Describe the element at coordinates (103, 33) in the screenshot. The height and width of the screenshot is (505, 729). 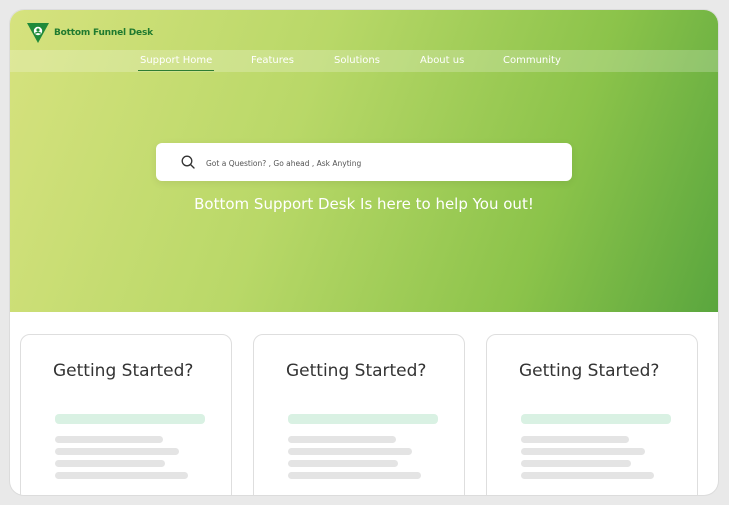
I see `brand-name: Bottom Funnel Desk` at that location.